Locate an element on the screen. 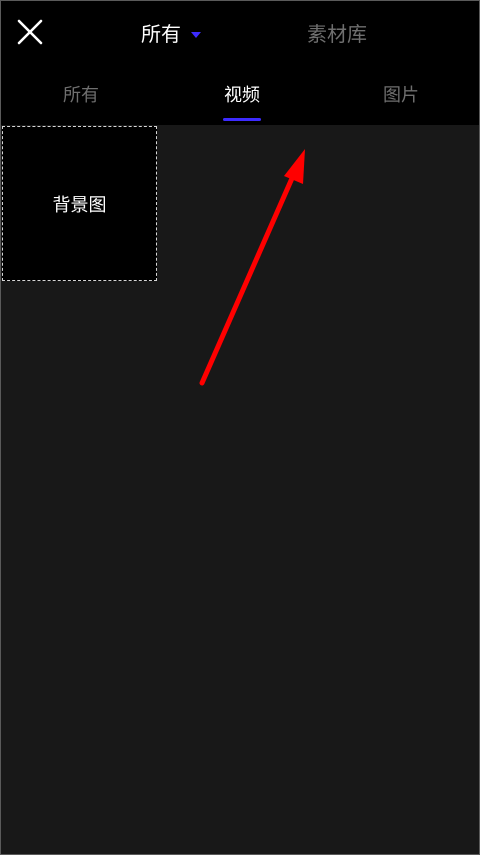 This screenshot has height=855, width=480. close-button is located at coordinates (30, 32).